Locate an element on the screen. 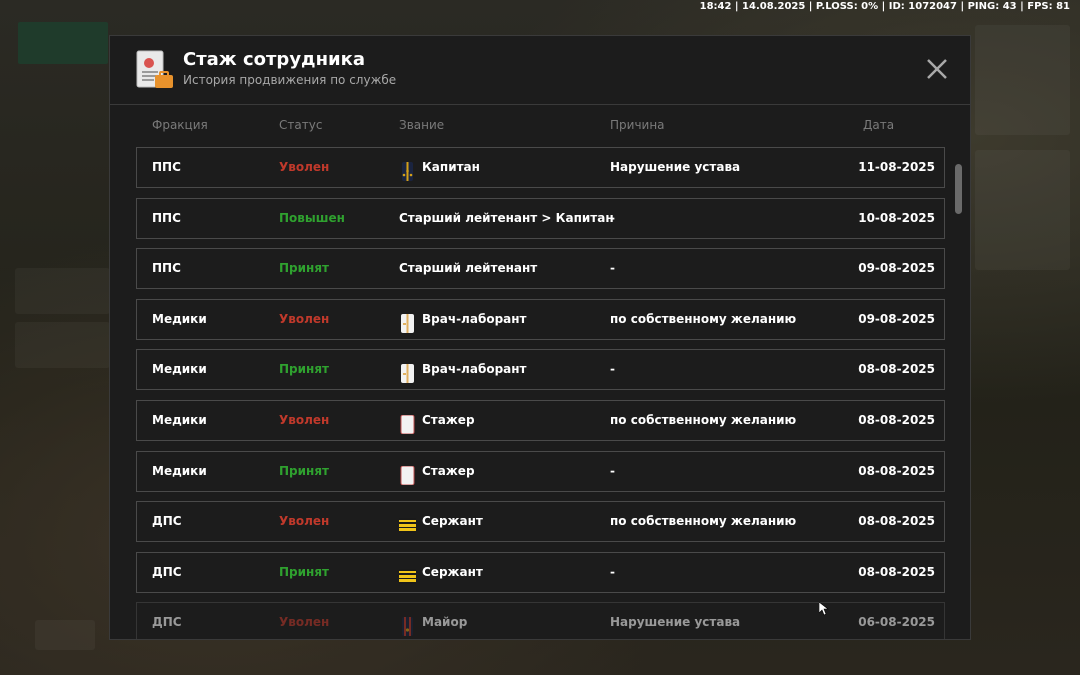 The width and height of the screenshot is (1080, 675). cell-rank-label: Майор is located at coordinates (445, 622).